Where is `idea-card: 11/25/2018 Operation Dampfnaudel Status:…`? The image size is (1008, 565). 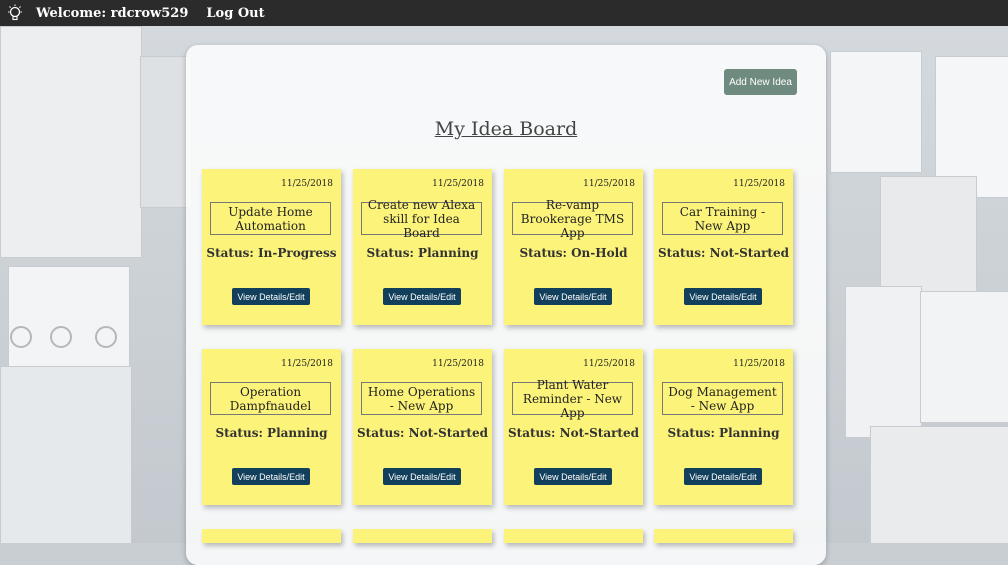 idea-card: 11/25/2018 Operation Dampfnaudel Status:… is located at coordinates (271, 427).